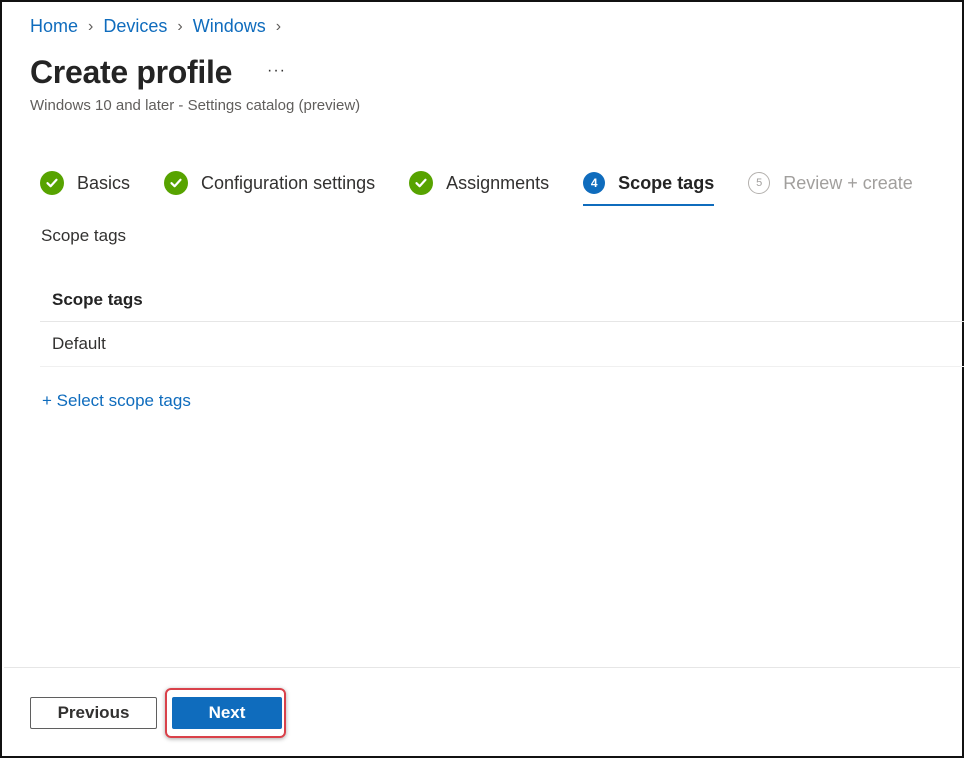  Describe the element at coordinates (759, 183) in the screenshot. I see `step-number-badge: 5` at that location.